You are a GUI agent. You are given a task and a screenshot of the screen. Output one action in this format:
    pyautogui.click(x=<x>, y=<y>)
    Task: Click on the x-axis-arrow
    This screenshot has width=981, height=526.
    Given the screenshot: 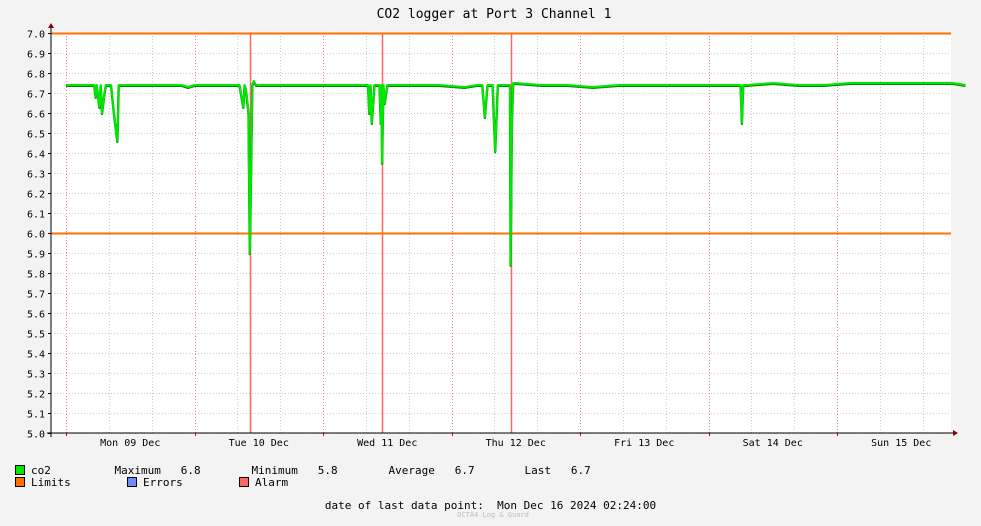 What is the action you would take?
    pyautogui.click(x=955, y=433)
    